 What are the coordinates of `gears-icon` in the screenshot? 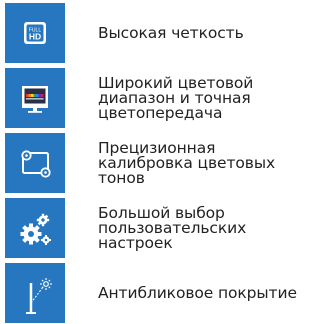 It's located at (35, 229).